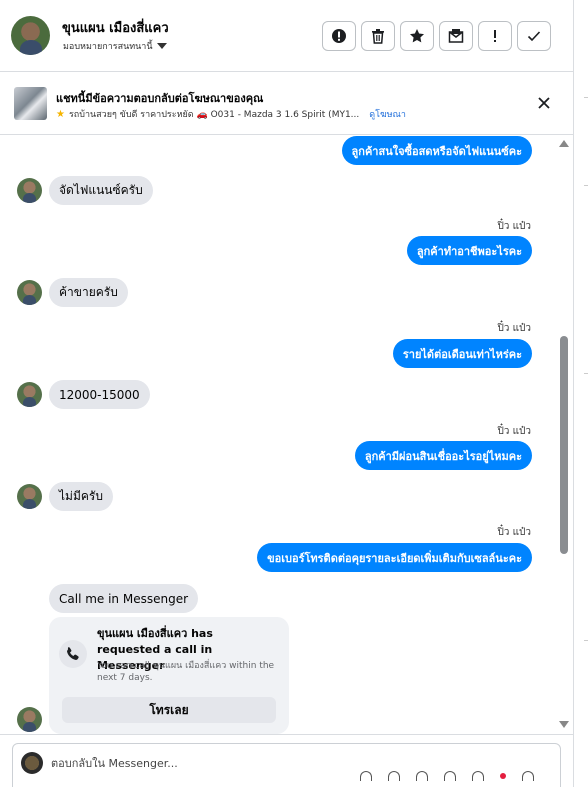  What do you see at coordinates (115, 27) in the screenshot?
I see `contact-name: ขุนแผน เมืองสี่แคว` at bounding box center [115, 27].